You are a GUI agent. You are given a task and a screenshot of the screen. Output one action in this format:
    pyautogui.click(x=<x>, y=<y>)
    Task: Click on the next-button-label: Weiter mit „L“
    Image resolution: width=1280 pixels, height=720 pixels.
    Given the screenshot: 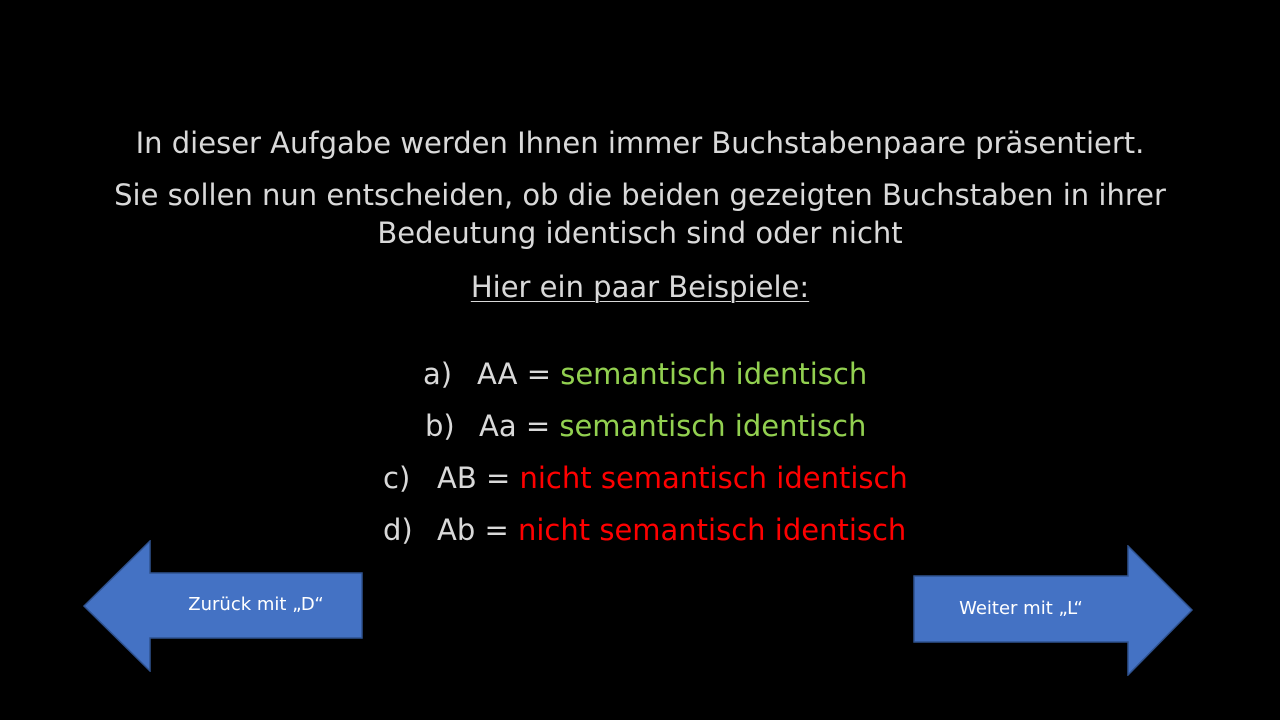 What is the action you would take?
    pyautogui.click(x=1021, y=608)
    